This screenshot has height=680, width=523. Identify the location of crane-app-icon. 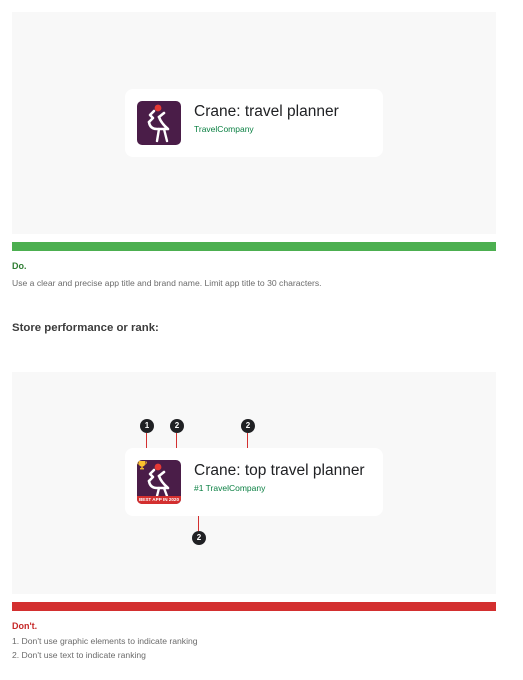
(159, 123).